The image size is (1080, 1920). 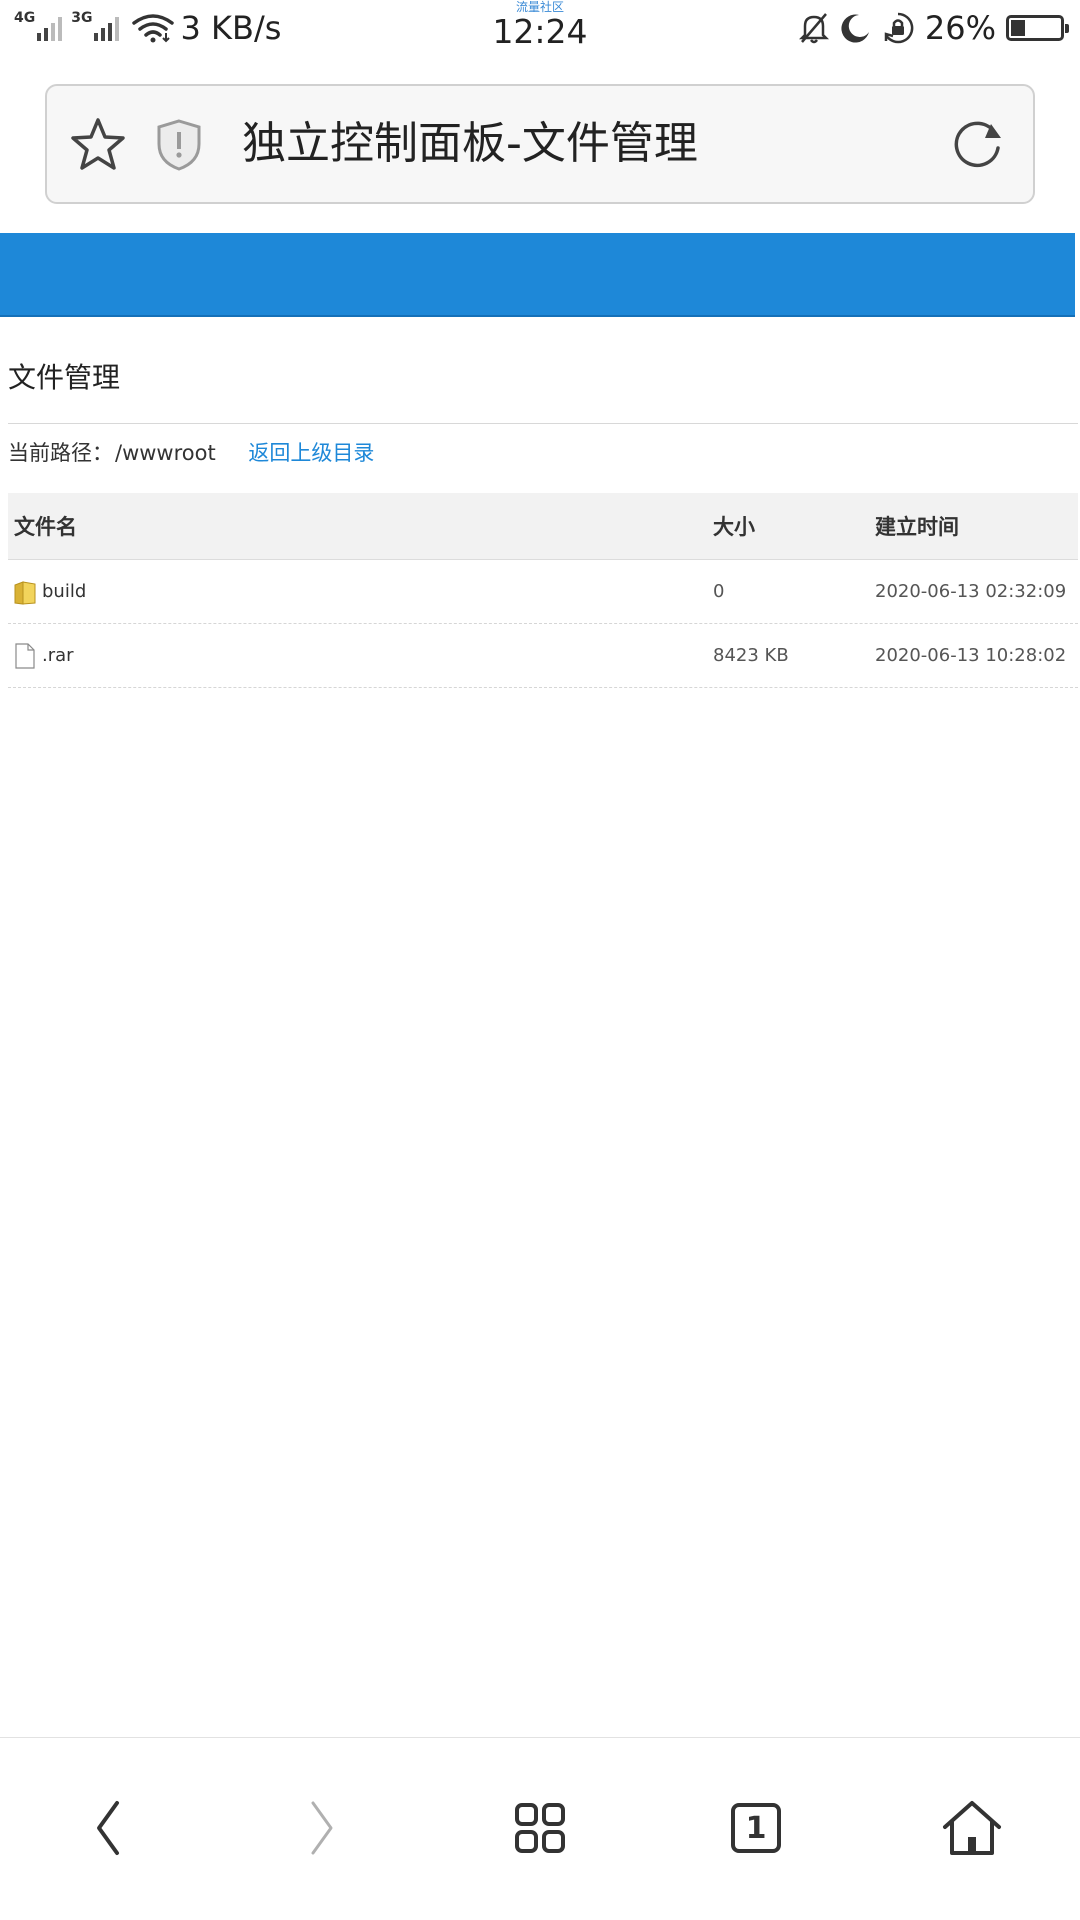 I want to click on folder-icon, so click(x=25, y=592).